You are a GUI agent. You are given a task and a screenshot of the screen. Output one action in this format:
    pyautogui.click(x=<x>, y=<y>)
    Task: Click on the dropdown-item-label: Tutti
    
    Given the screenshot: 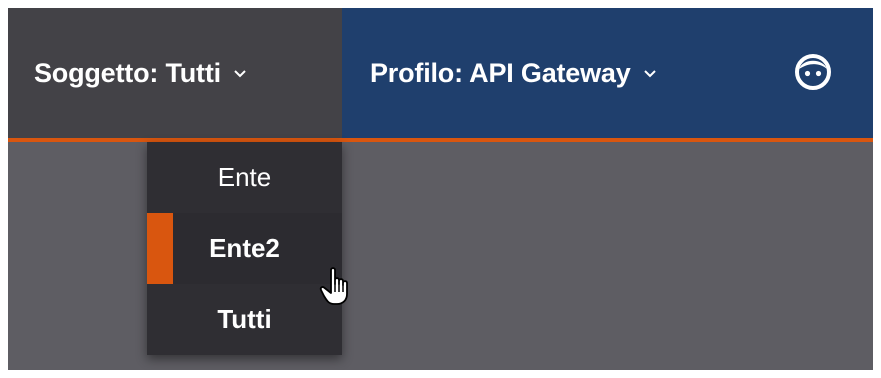 What is the action you would take?
    pyautogui.click(x=244, y=319)
    